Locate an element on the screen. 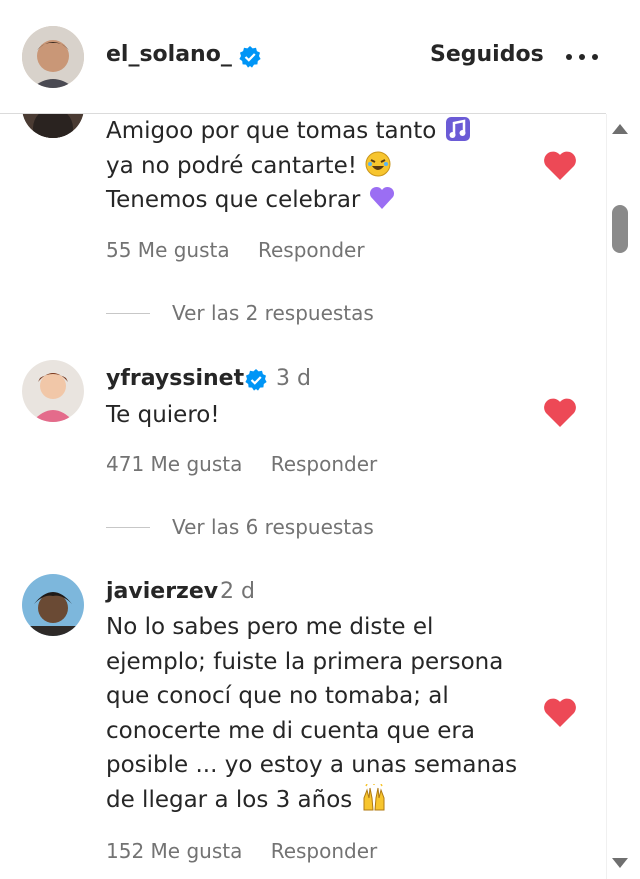 The image size is (640, 879). more-options-icon is located at coordinates (582, 56).